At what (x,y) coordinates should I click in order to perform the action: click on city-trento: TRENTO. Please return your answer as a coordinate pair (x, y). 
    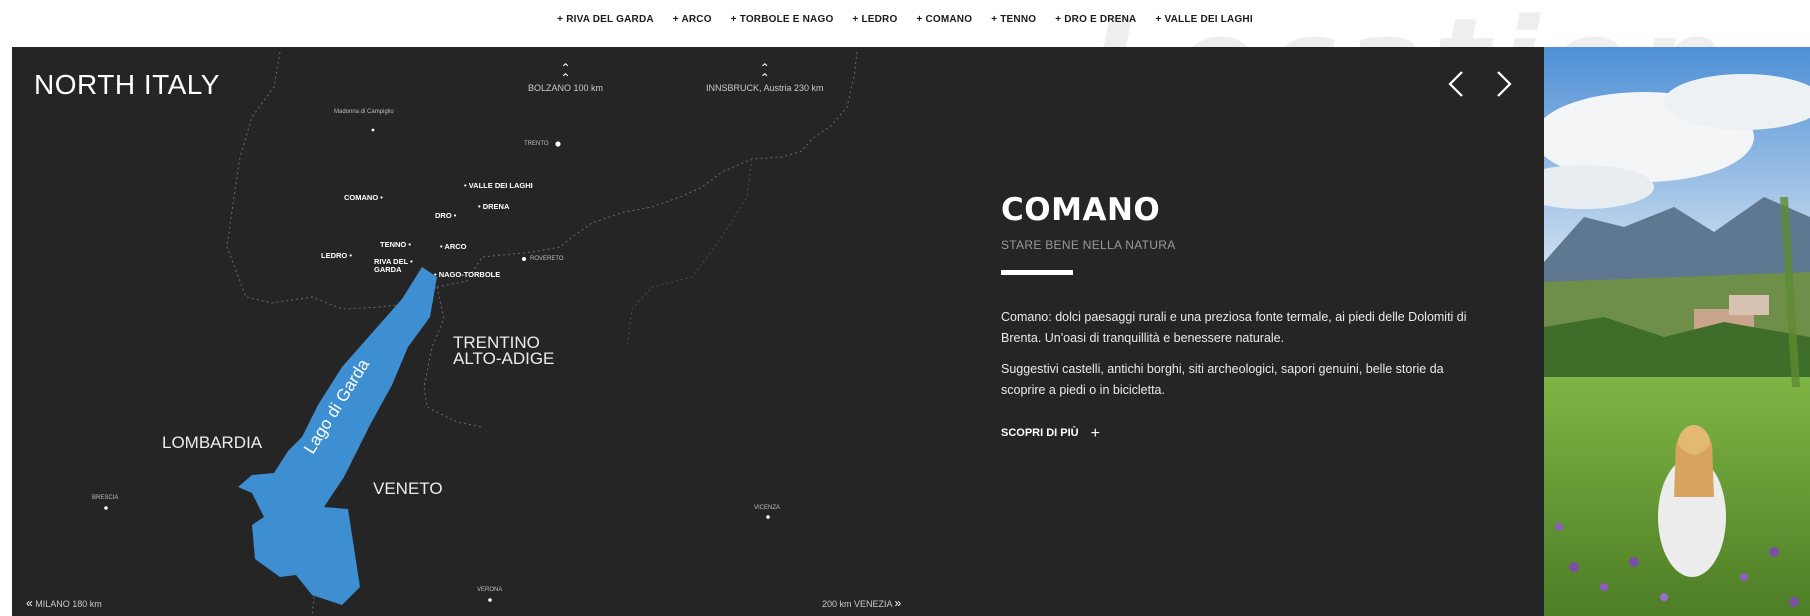
    Looking at the image, I should click on (536, 144).